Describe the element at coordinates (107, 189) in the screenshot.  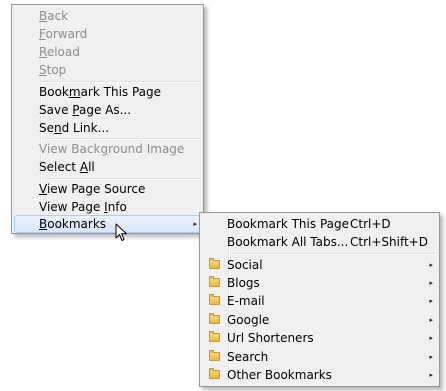
I see `menu-item-view-page-source: View Page Source` at that location.